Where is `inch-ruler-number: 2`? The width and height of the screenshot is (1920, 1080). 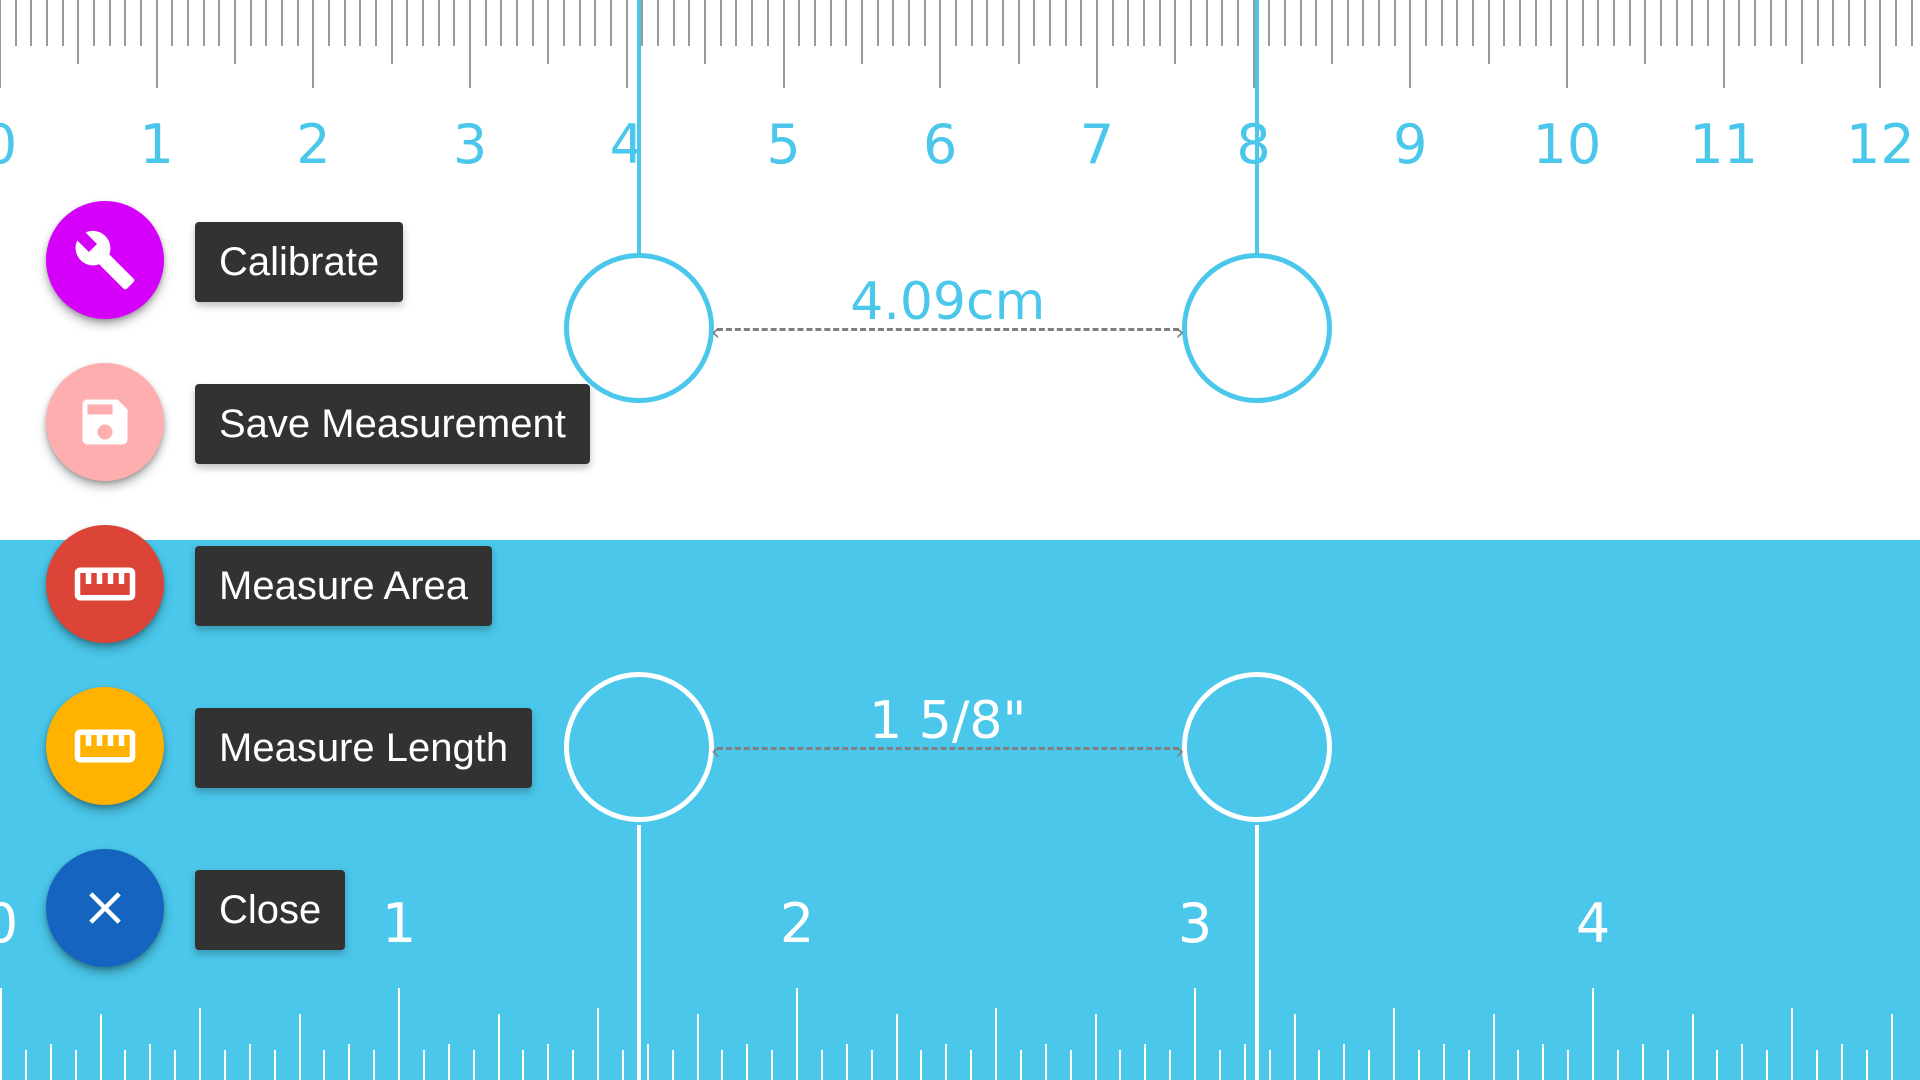 inch-ruler-number: 2 is located at coordinates (797, 923).